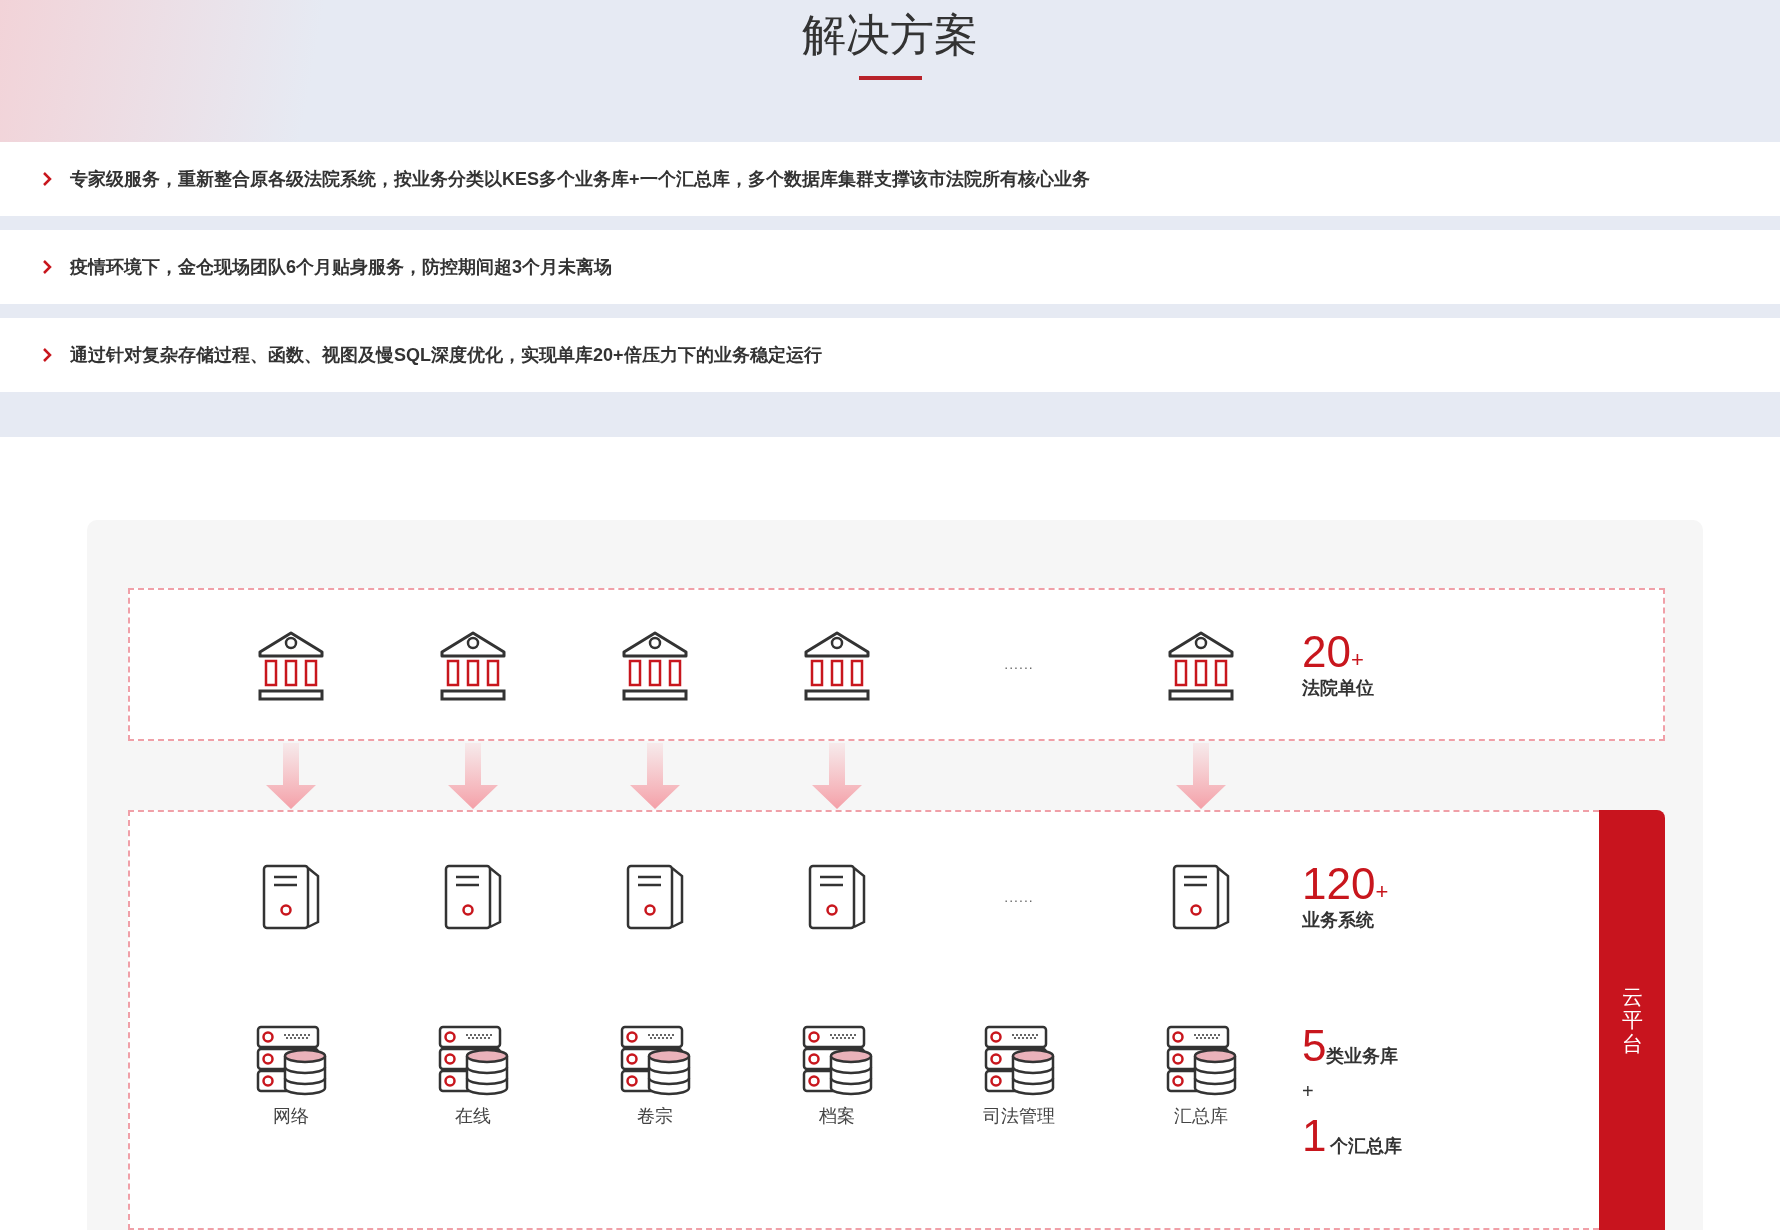 This screenshot has width=1780, height=1230. Describe the element at coordinates (1338, 920) in the screenshot. I see `stat-label: 业务系统` at that location.